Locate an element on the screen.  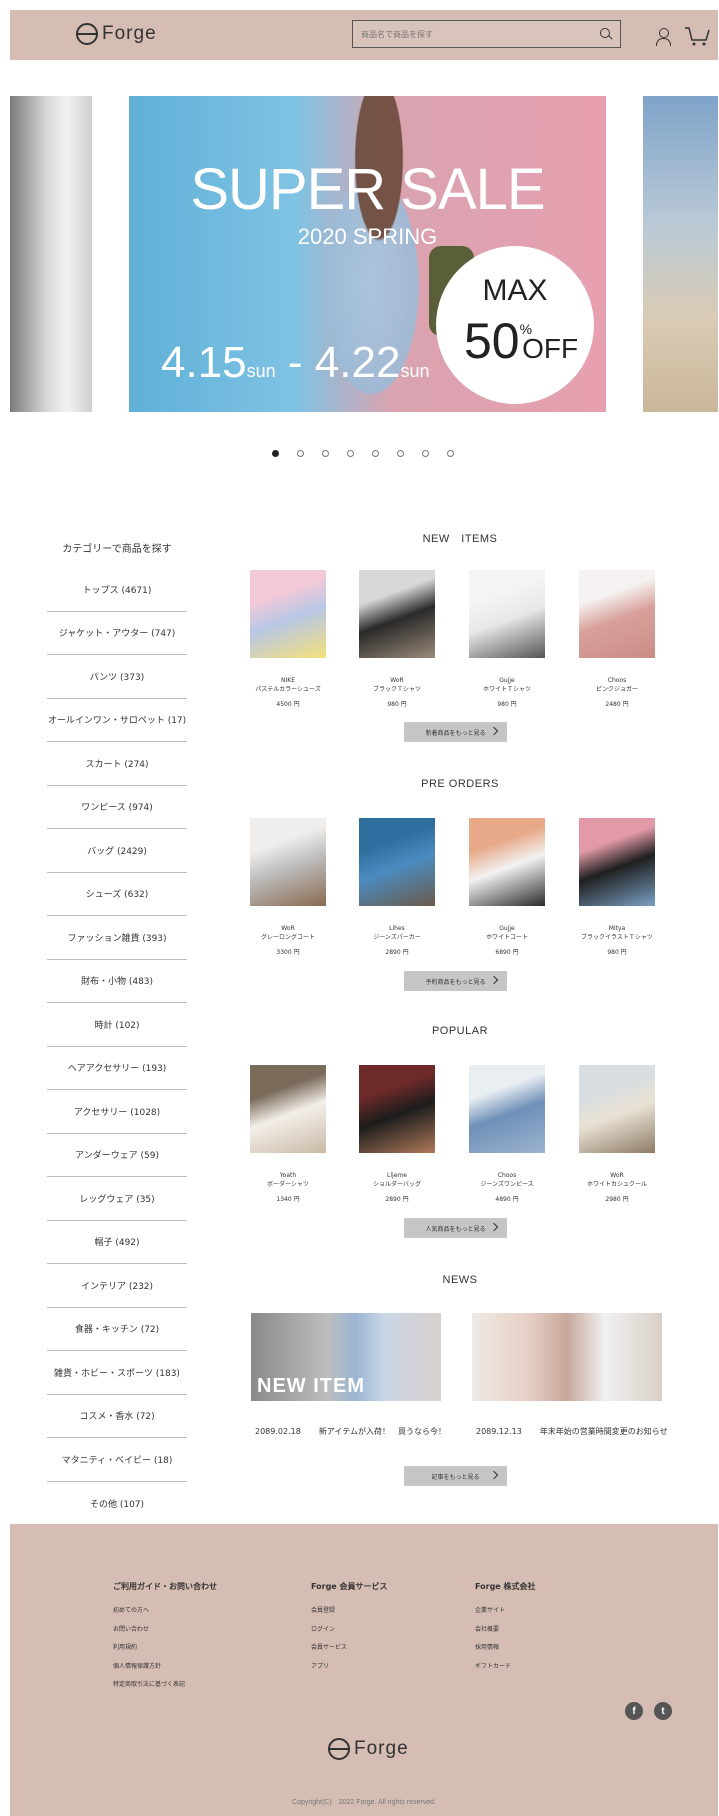
twitter-icon: t is located at coordinates (663, 1711).